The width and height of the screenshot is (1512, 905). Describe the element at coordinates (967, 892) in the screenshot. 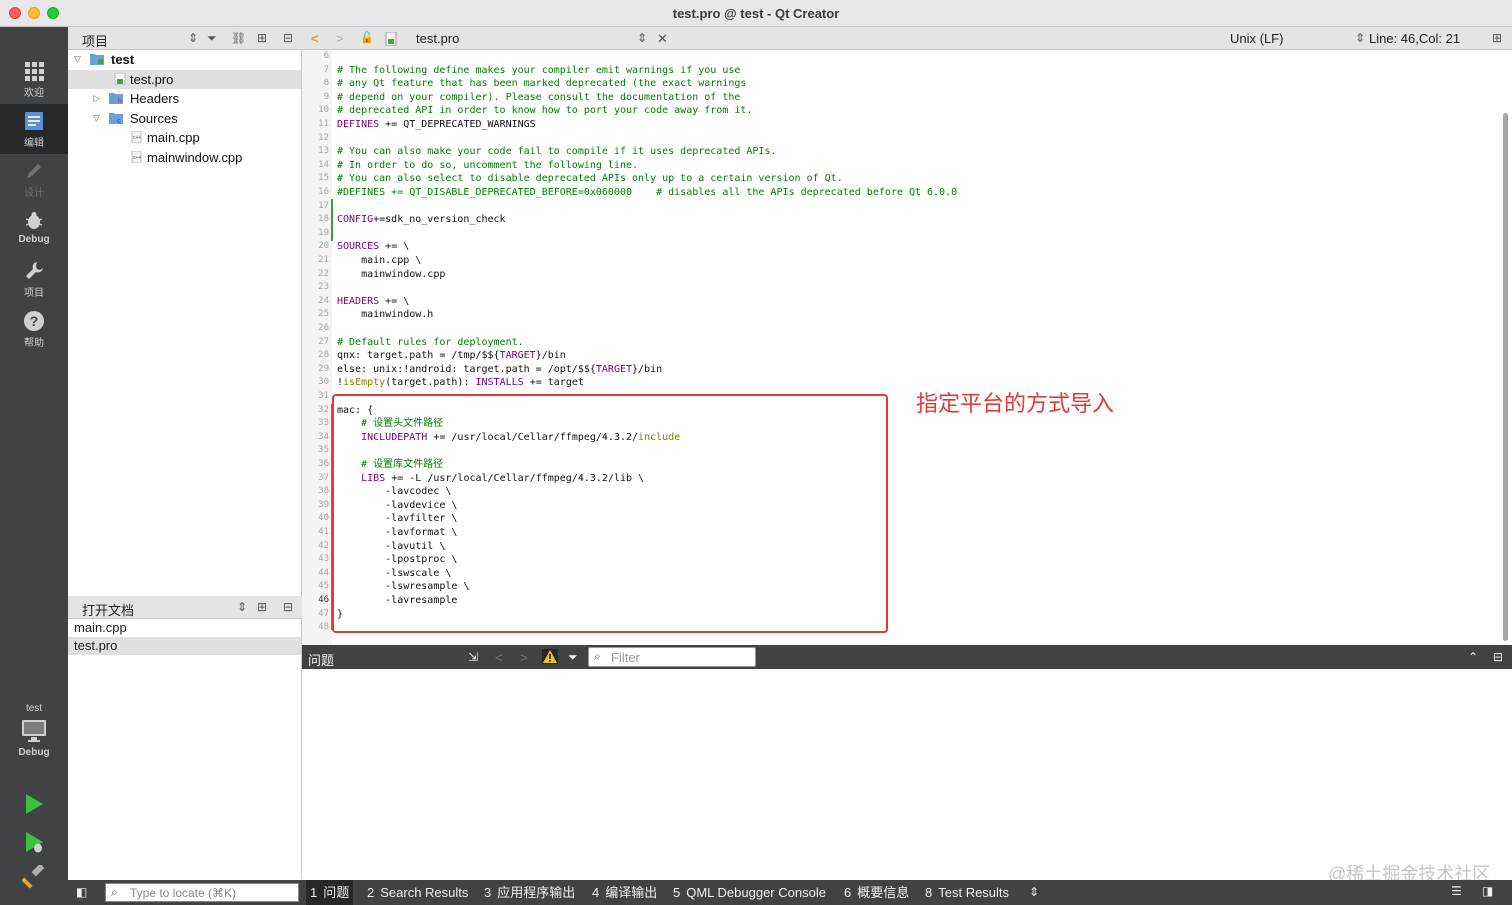

I see `output-tab-test-results: 8 Test Results` at that location.